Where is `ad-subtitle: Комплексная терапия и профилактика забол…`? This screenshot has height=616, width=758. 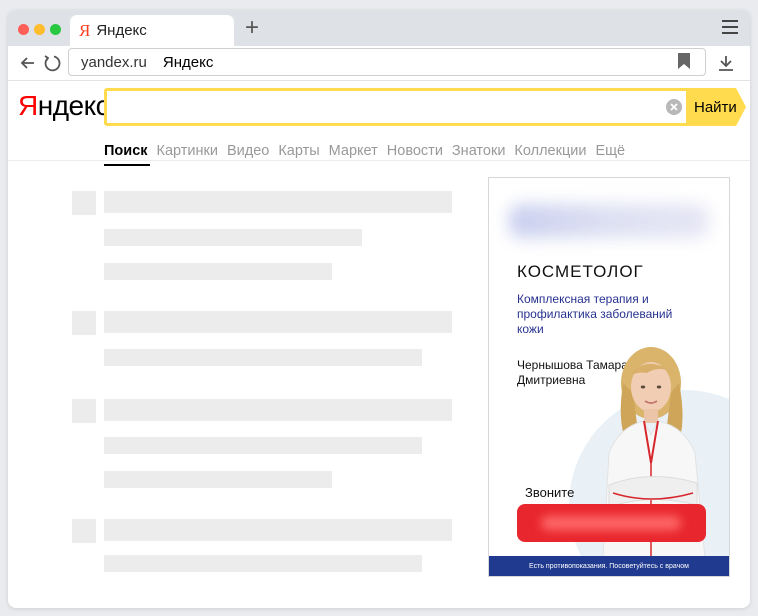 ad-subtitle: Комплексная терапия и профилактика забол… is located at coordinates (595, 314).